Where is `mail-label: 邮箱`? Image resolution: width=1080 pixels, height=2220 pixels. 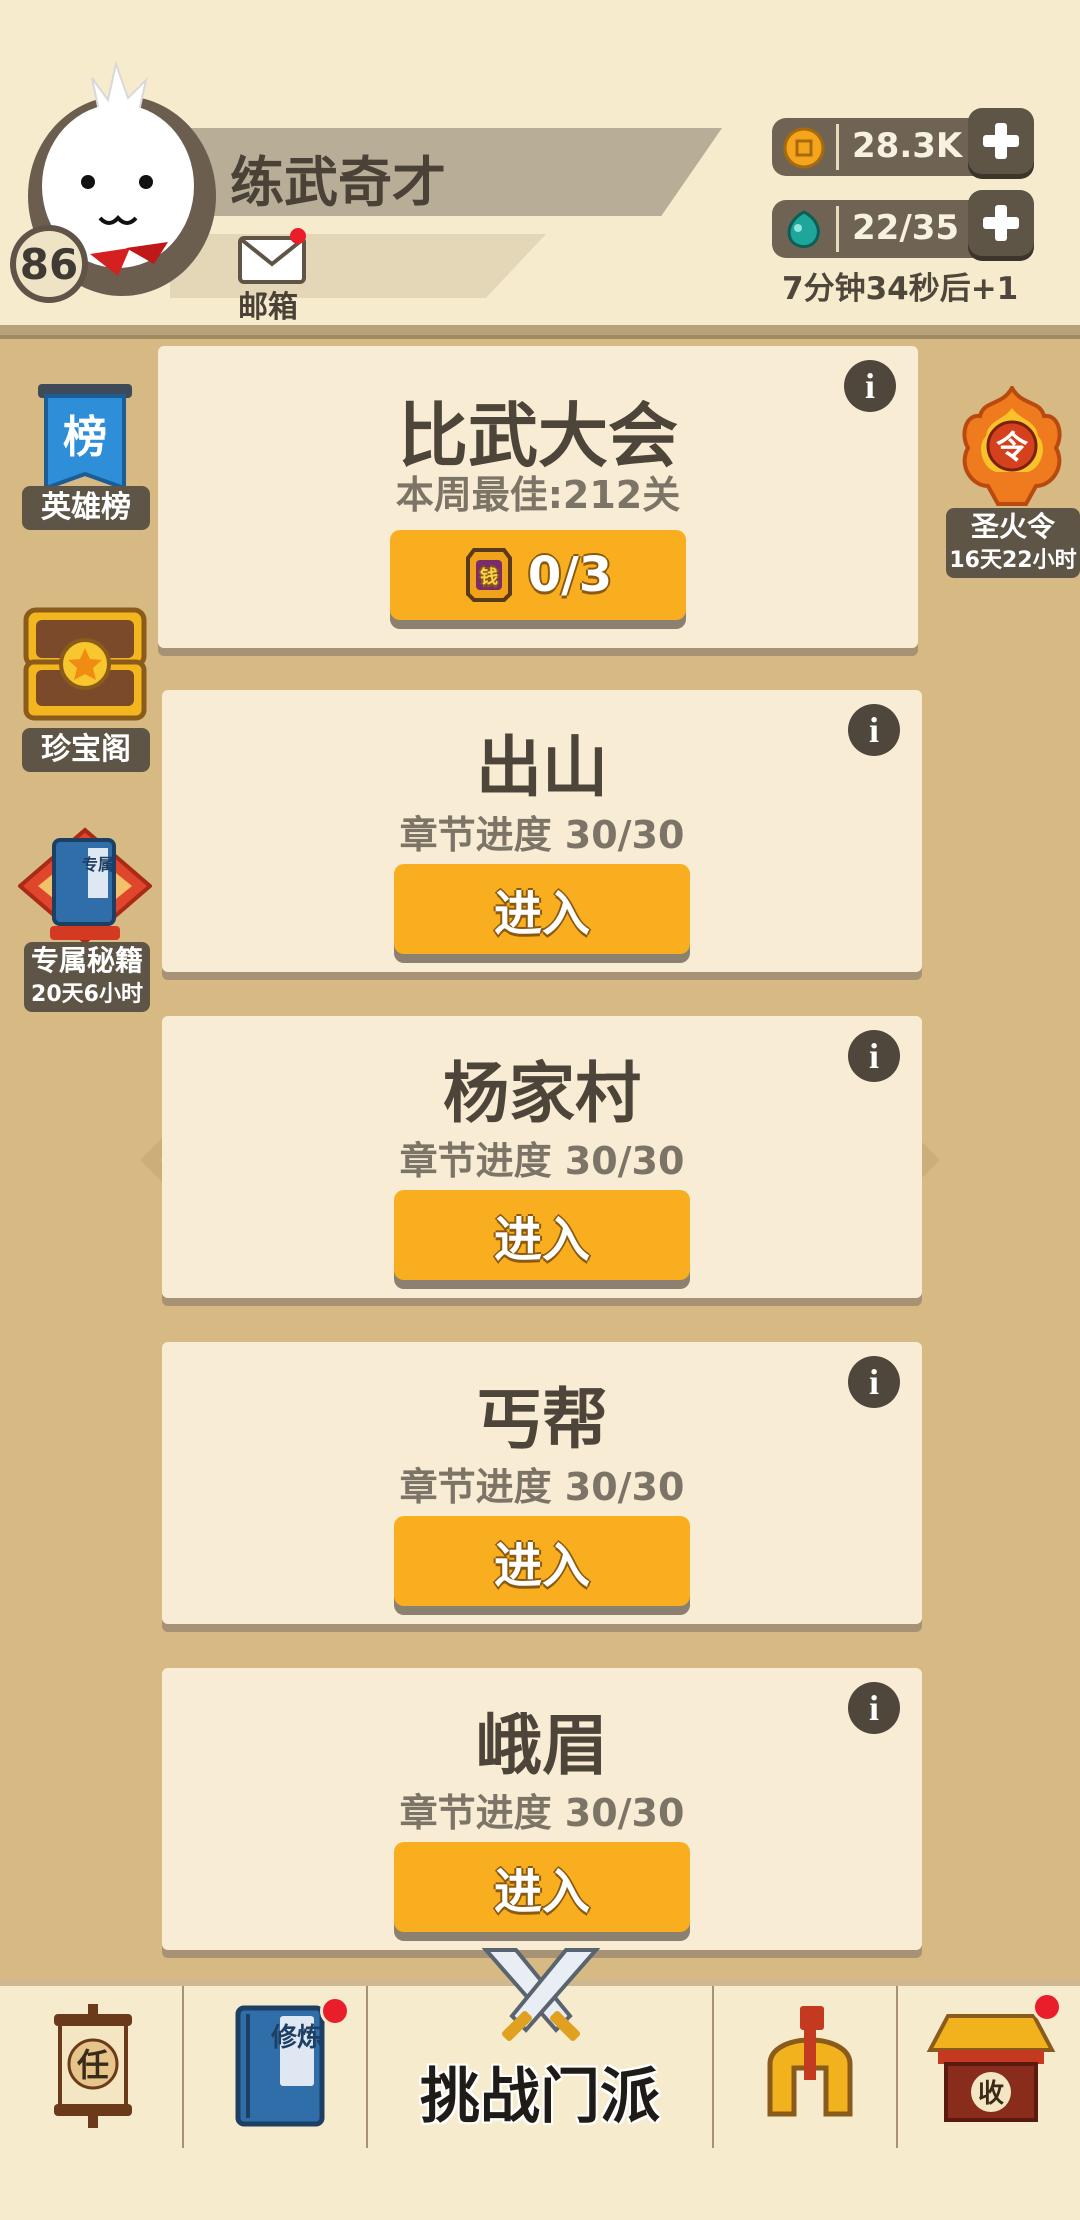
mail-label: 邮箱 is located at coordinates (268, 304).